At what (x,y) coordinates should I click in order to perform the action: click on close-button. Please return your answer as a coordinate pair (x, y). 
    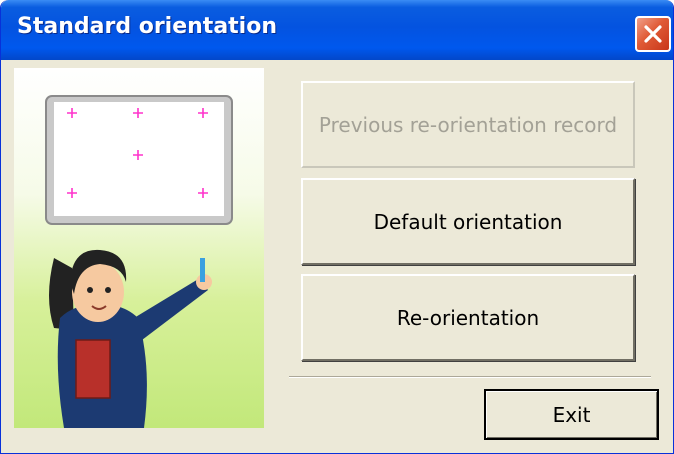
    Looking at the image, I should click on (653, 34).